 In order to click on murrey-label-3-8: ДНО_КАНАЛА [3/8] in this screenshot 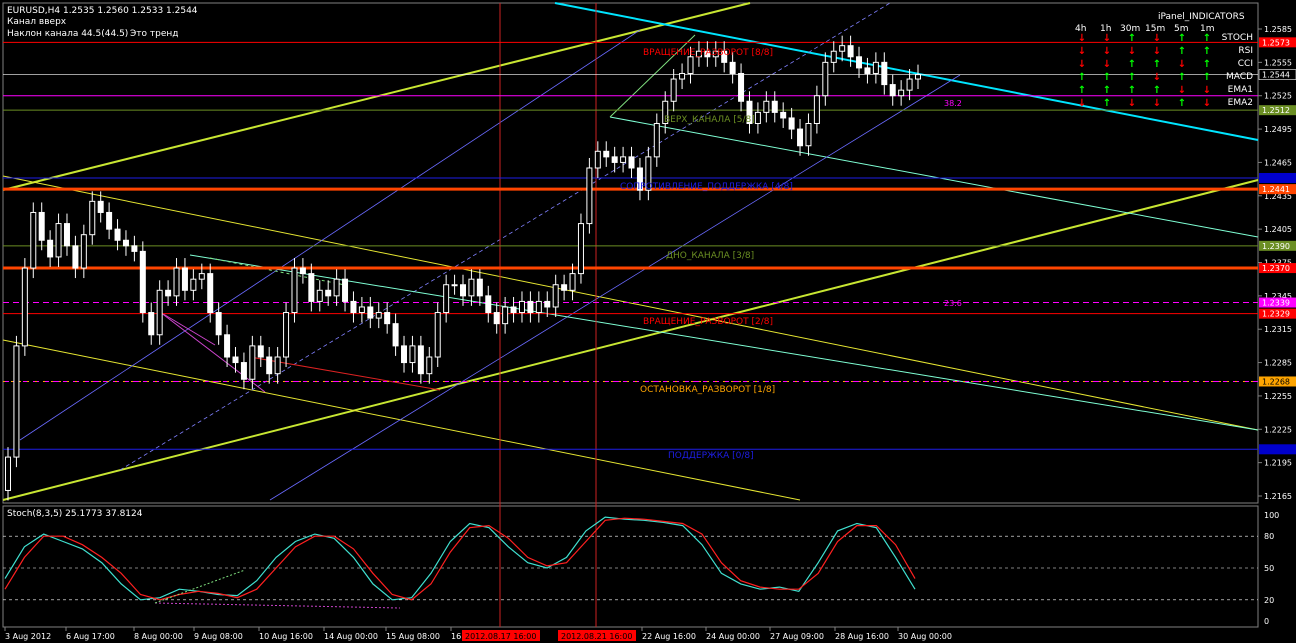, I will do `click(710, 256)`.